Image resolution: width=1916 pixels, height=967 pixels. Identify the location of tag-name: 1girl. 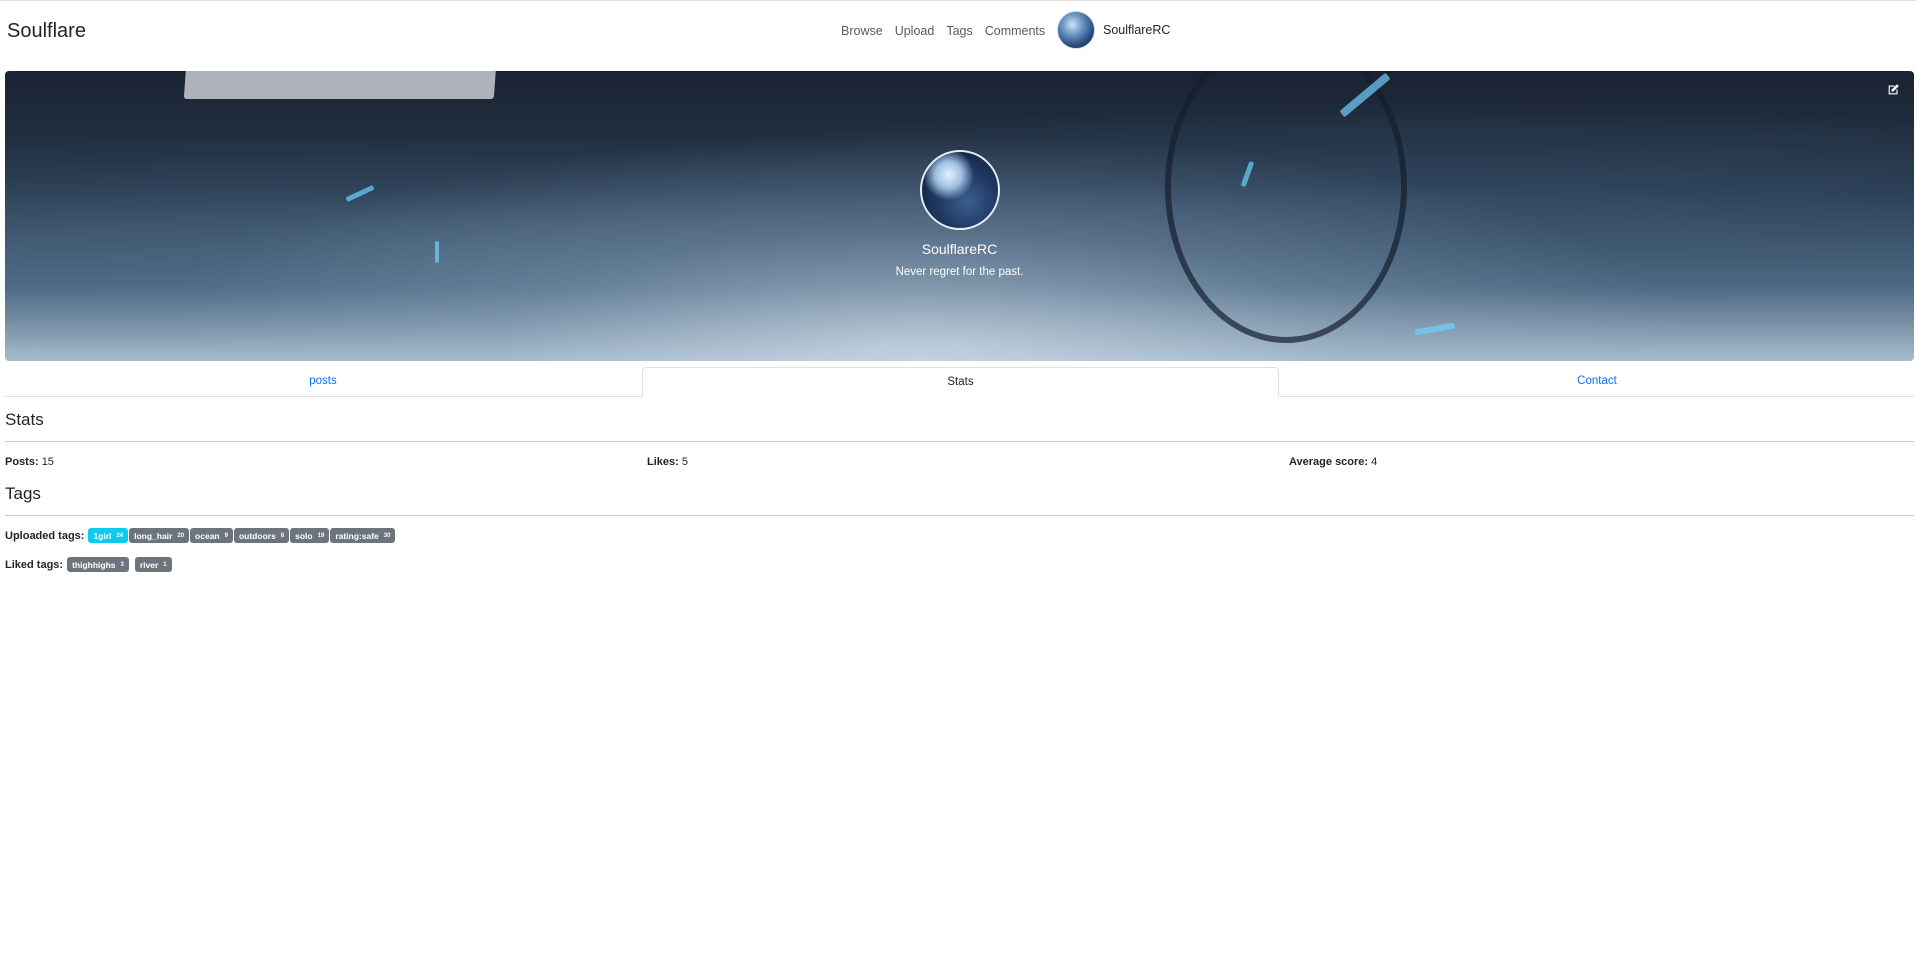
(102, 535).